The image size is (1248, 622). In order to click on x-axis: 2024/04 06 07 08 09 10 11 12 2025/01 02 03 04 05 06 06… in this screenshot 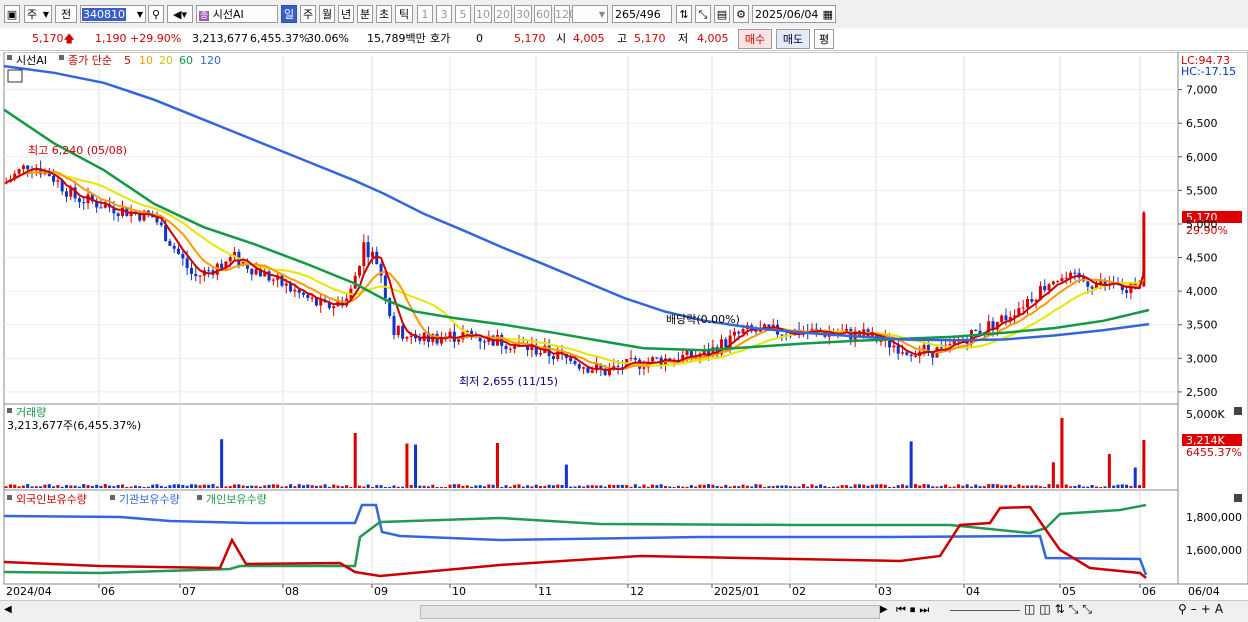, I will do `click(613, 591)`.